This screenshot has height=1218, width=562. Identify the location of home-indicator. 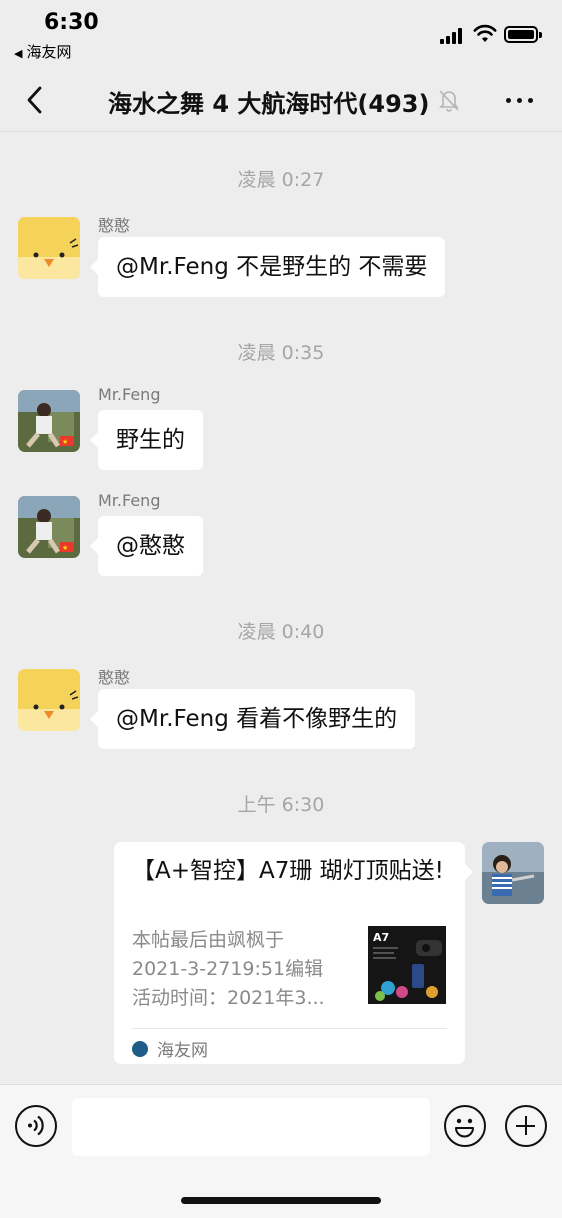
(281, 1200).